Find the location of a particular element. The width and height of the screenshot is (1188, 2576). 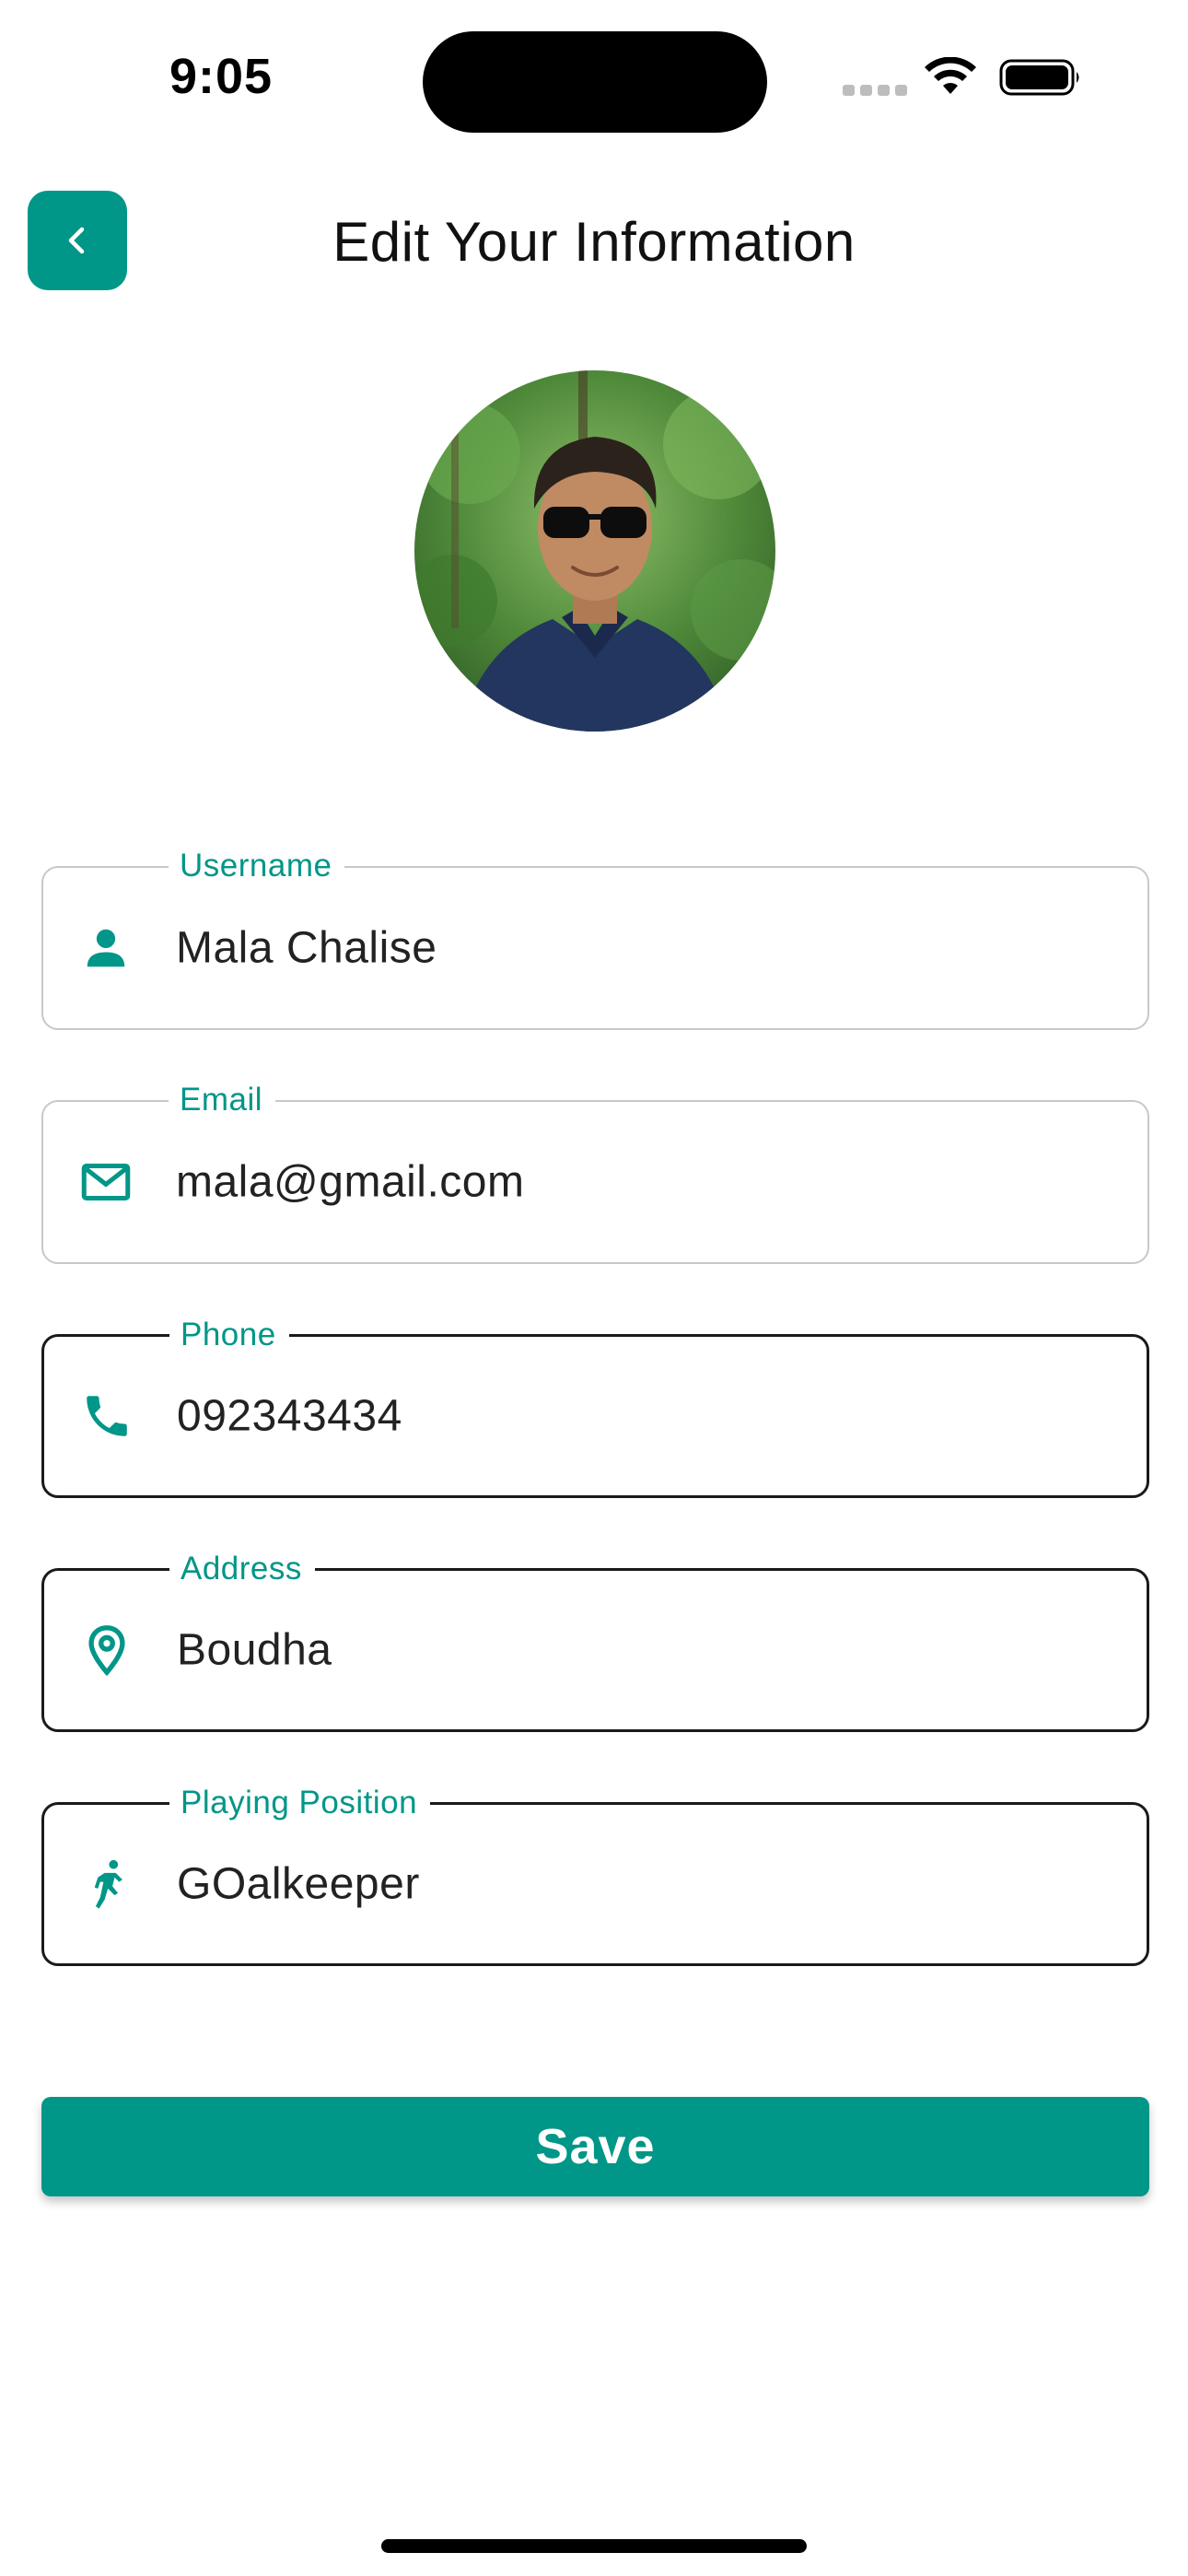

username-field: Username Mala Chalise is located at coordinates (595, 939).